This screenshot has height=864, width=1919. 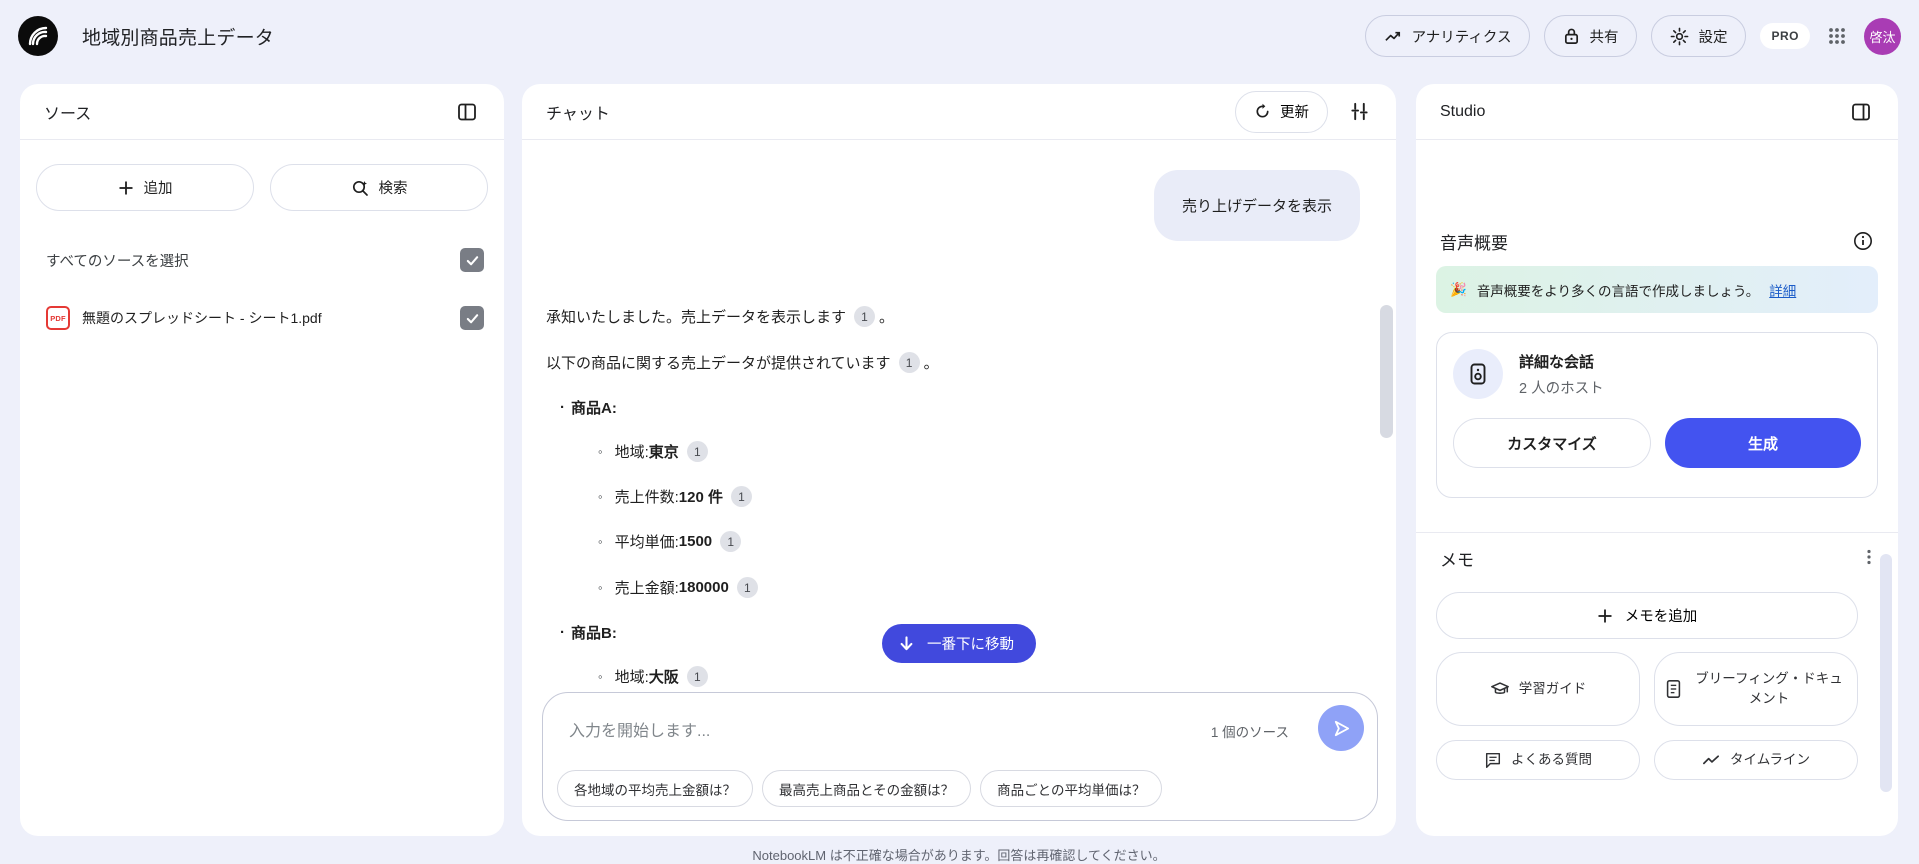 I want to click on graduation-cap-icon, so click(x=1500, y=689).